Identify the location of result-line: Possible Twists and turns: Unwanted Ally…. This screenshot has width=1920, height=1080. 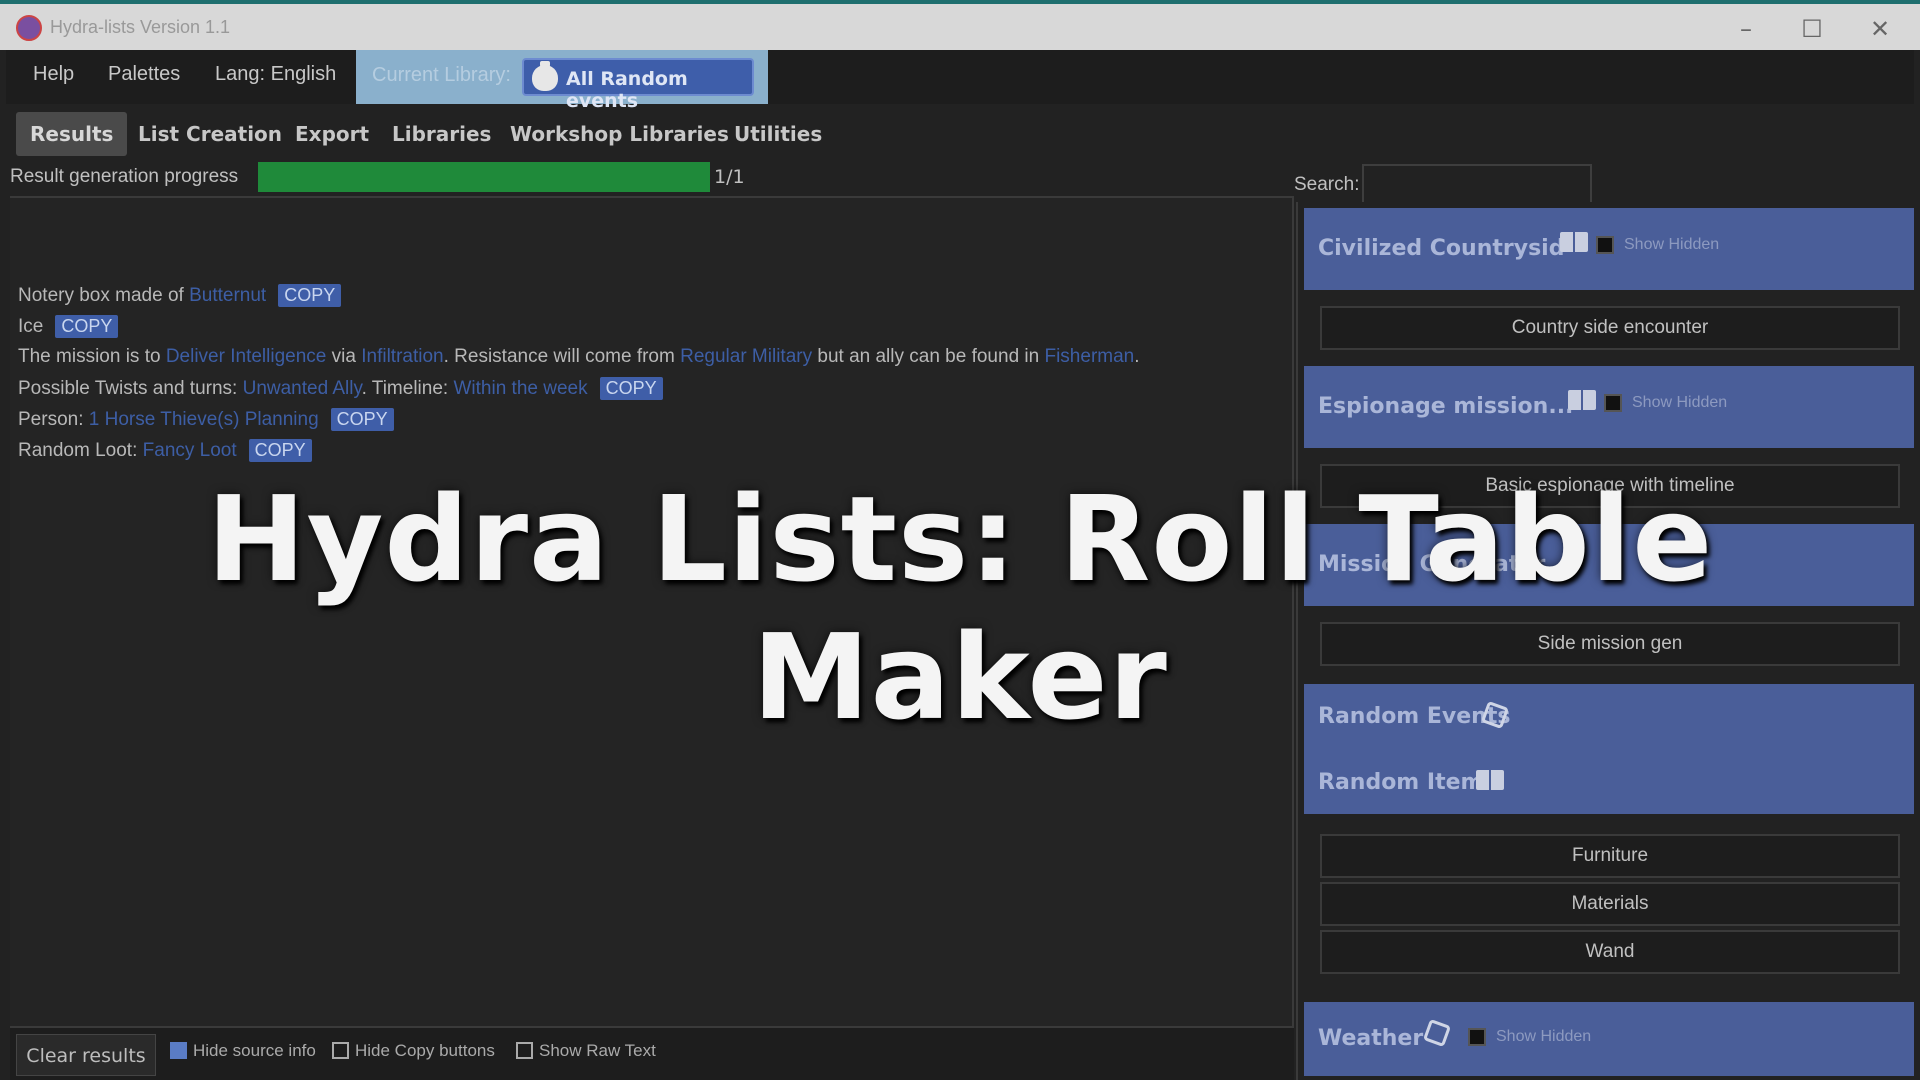
(340, 388).